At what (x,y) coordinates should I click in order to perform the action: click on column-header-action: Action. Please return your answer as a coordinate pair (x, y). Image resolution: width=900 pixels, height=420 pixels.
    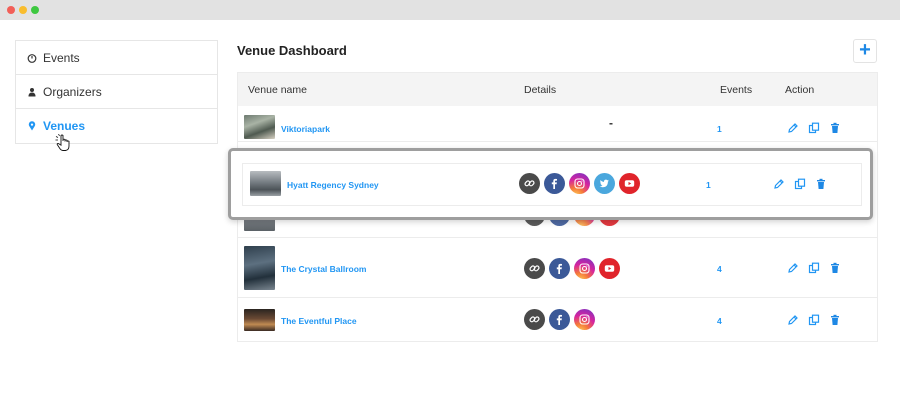
    Looking at the image, I should click on (800, 90).